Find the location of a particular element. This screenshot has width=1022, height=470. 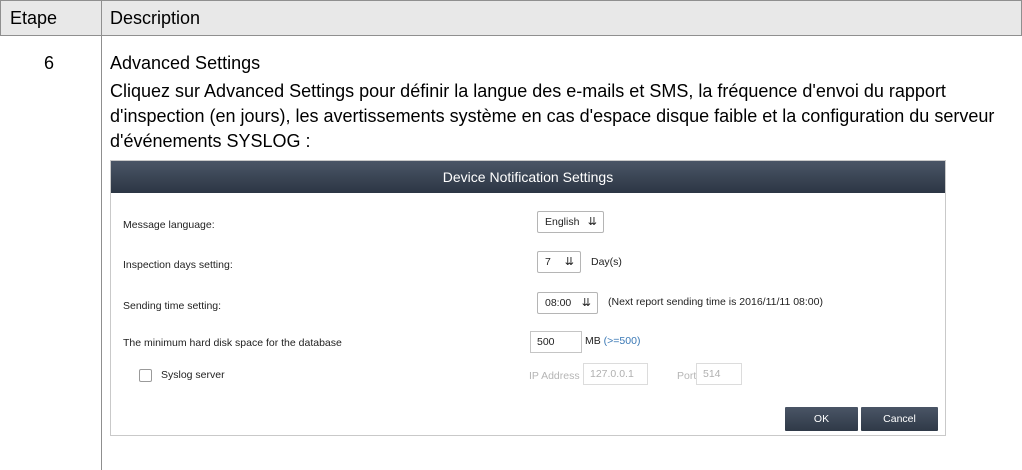

table-left-border is located at coordinates (0, 18).